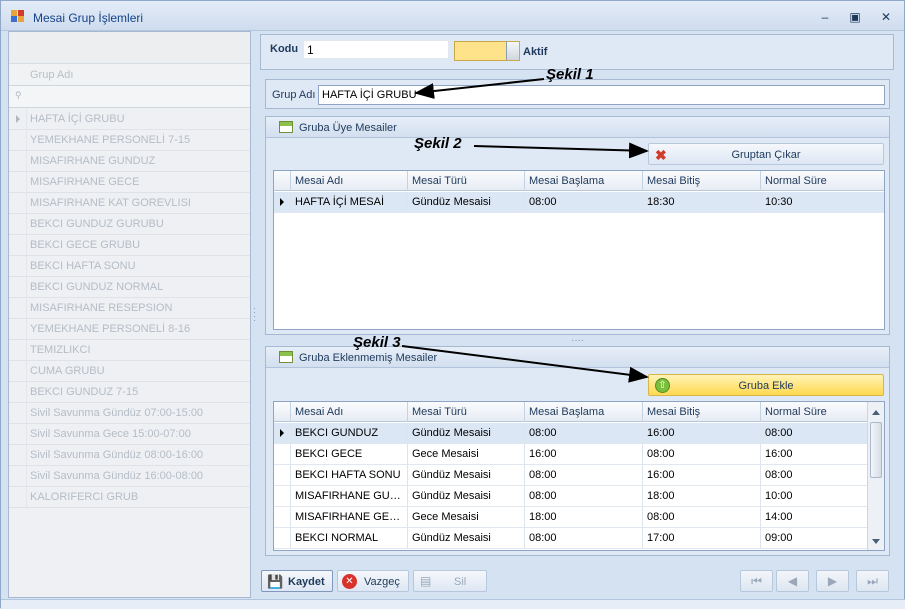 This screenshot has height=609, width=905. What do you see at coordinates (129, 266) in the screenshot?
I see `group-list-item: BEKCI HAFTA SONU` at bounding box center [129, 266].